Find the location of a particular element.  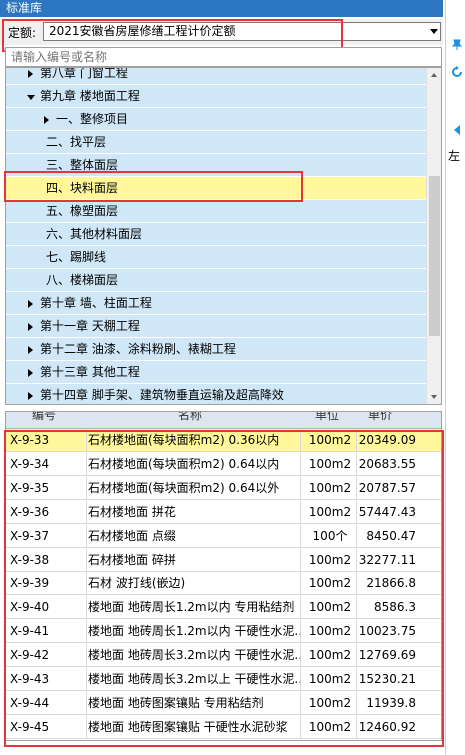

tree-item: 六、其他材料面层 is located at coordinates (216, 234).